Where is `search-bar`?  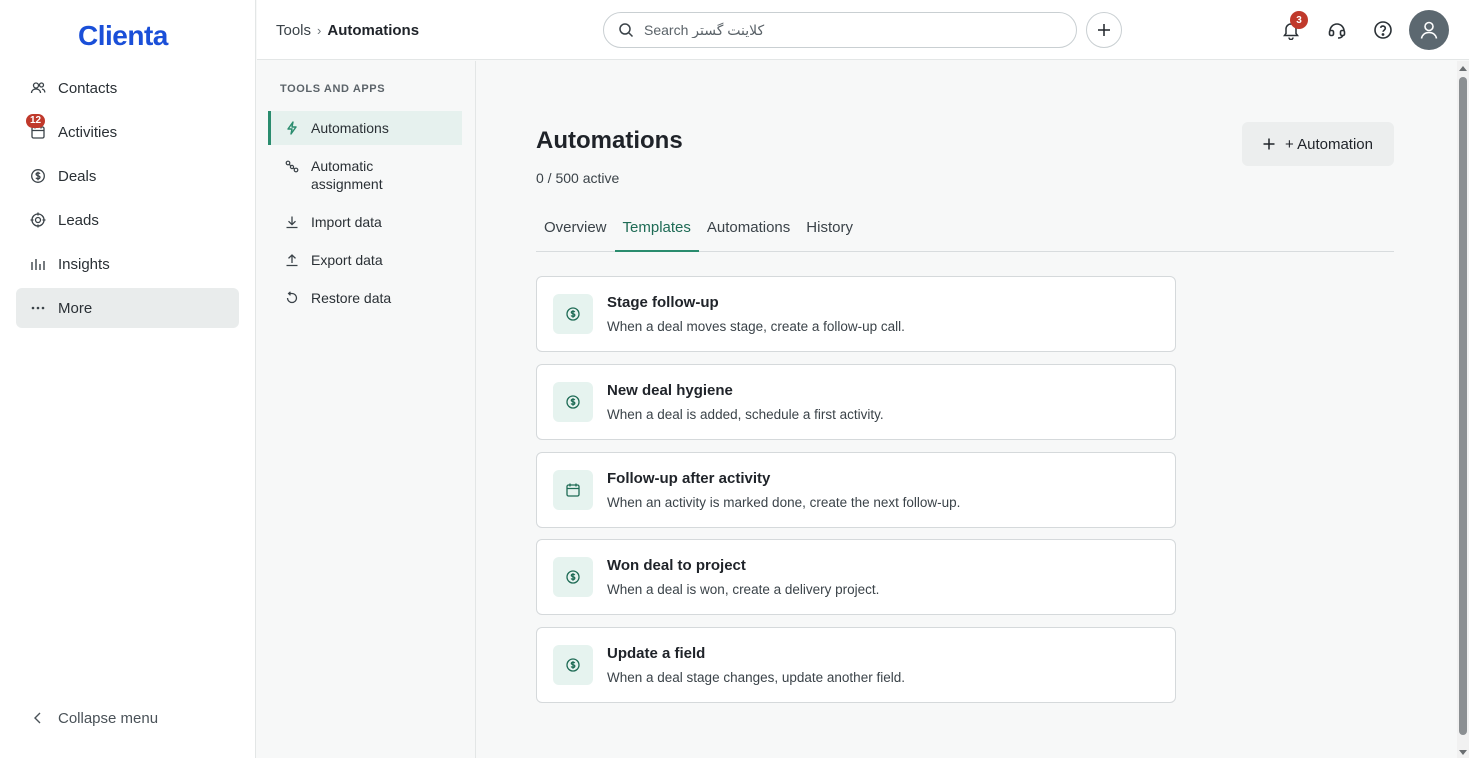 search-bar is located at coordinates (840, 30).